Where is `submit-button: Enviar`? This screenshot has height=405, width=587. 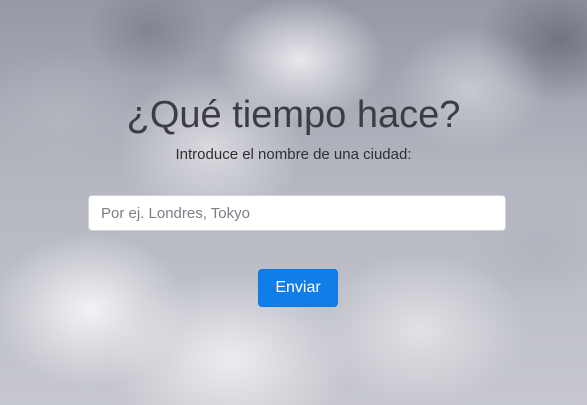 submit-button: Enviar is located at coordinates (298, 288).